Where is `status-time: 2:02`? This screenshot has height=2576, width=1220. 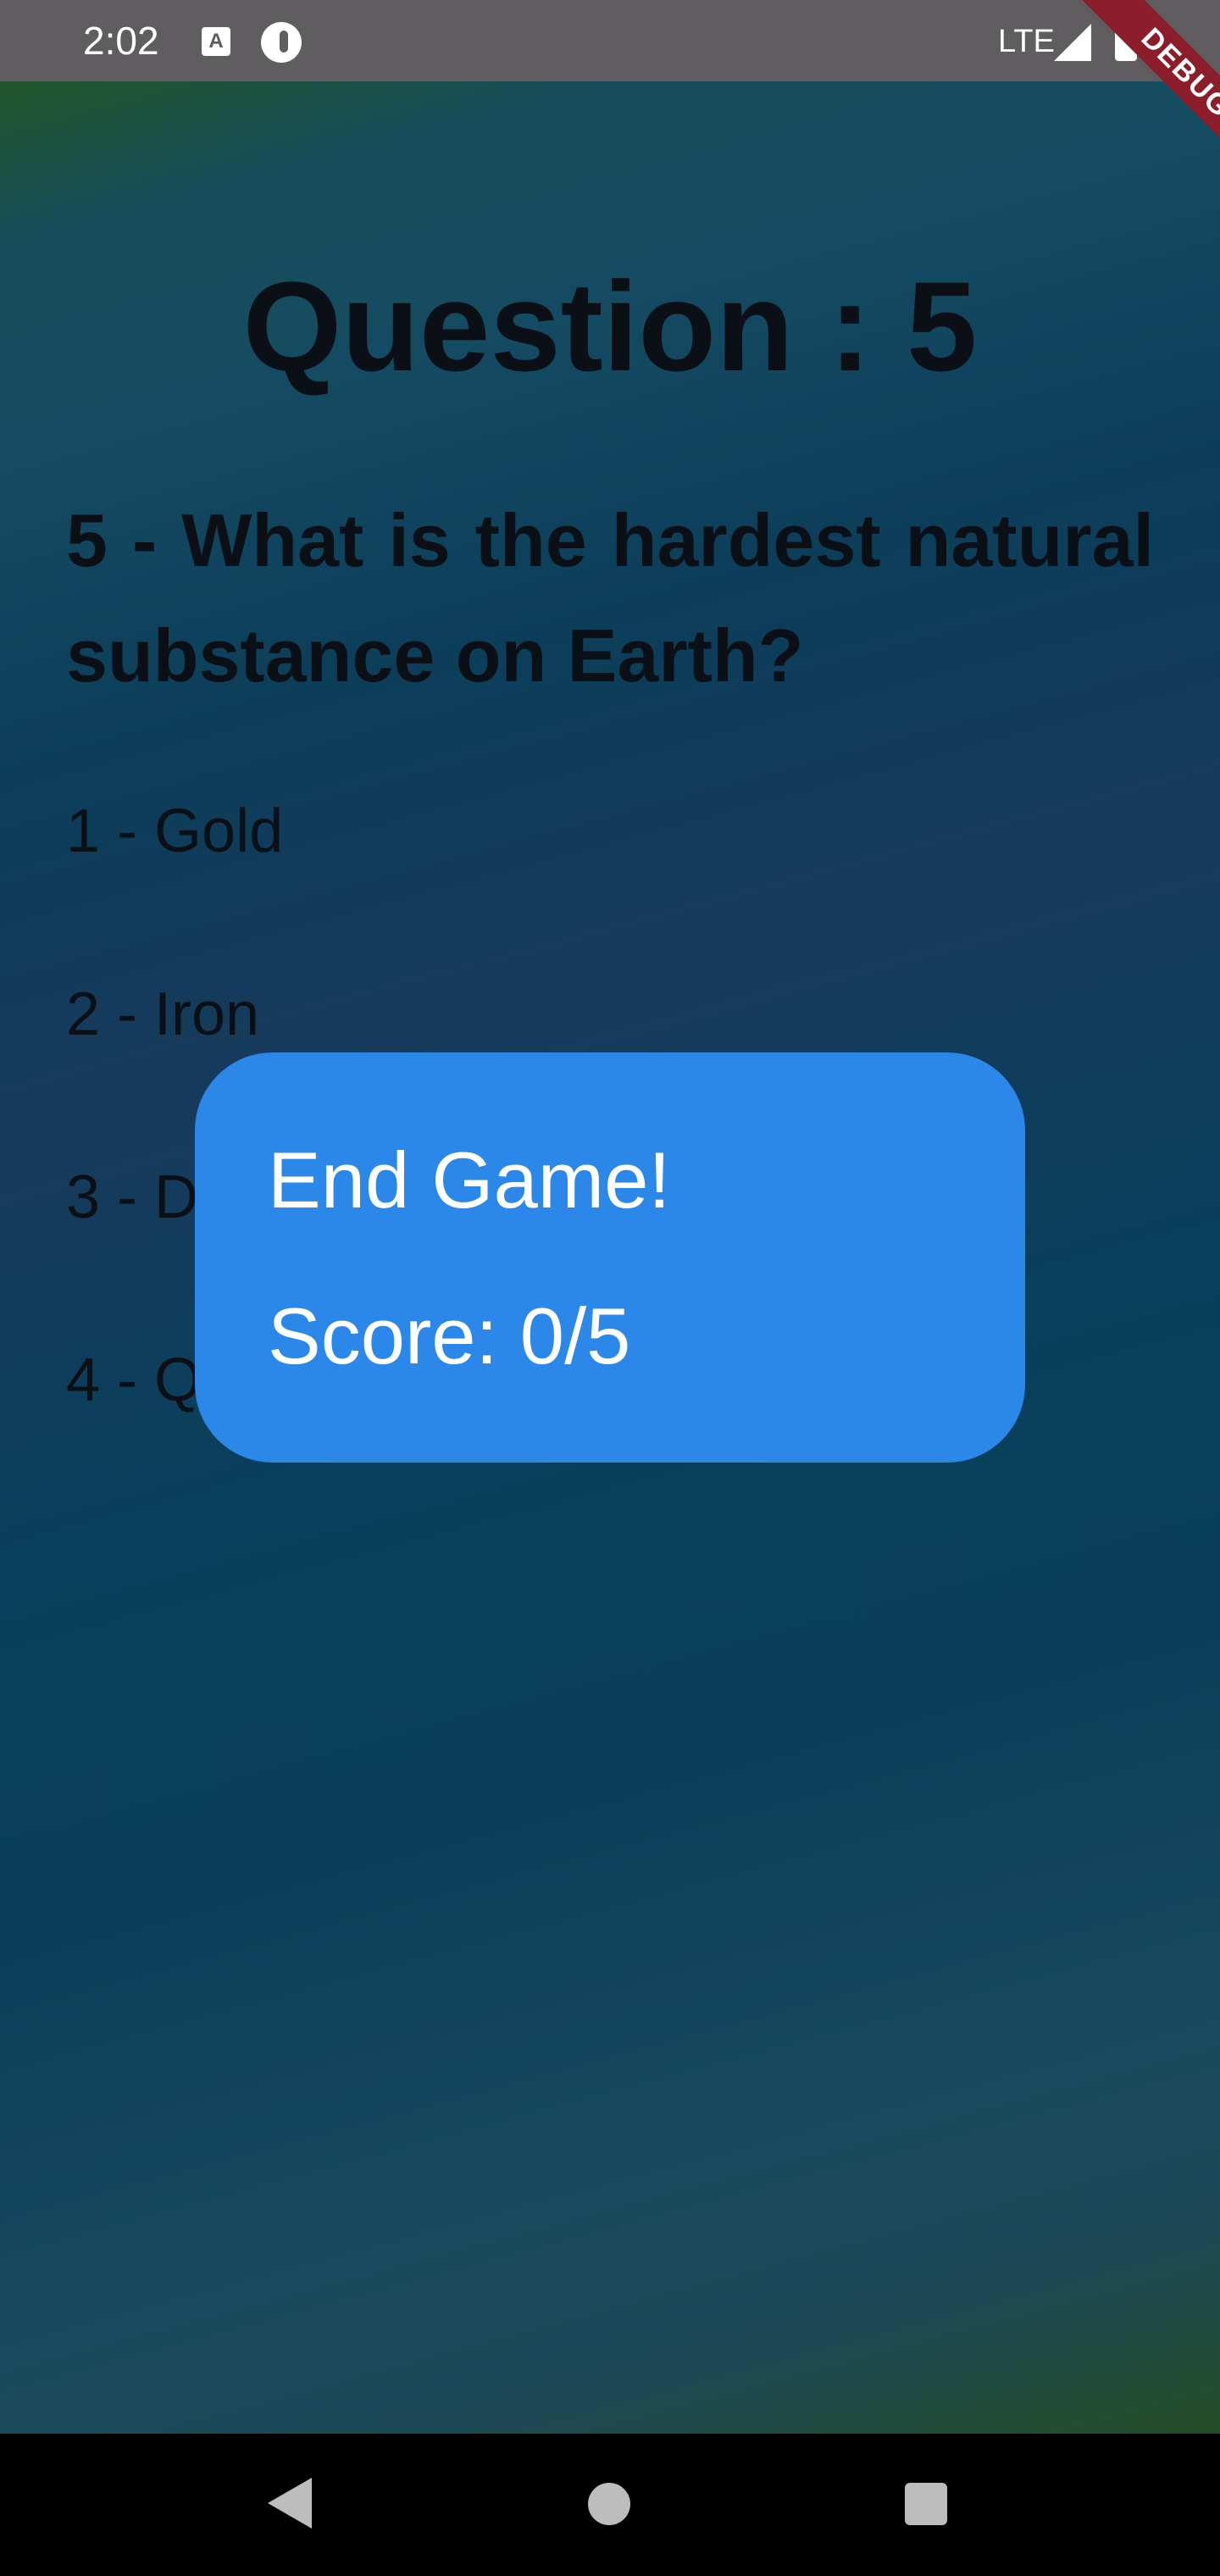 status-time: 2:02 is located at coordinates (121, 41).